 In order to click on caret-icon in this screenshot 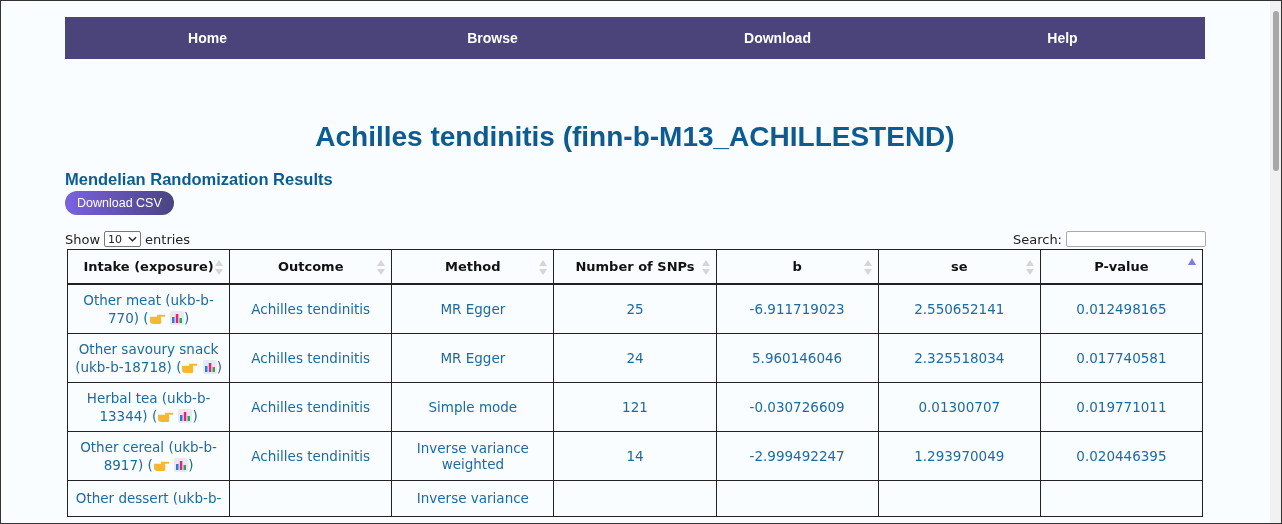, I will do `click(133, 239)`.